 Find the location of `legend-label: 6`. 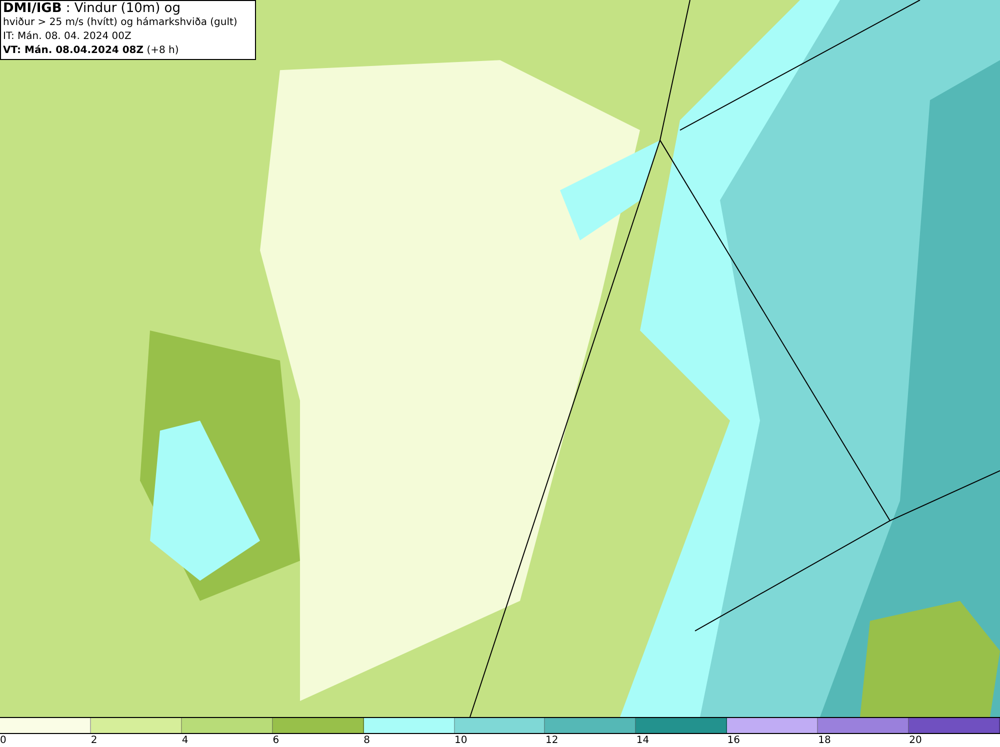

legend-label: 6 is located at coordinates (276, 740).